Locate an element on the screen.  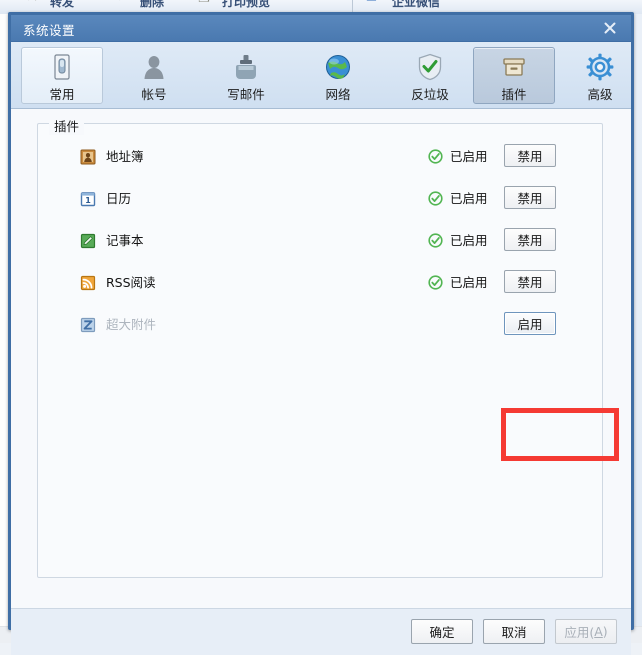
inkwell-icon is located at coordinates (246, 67).